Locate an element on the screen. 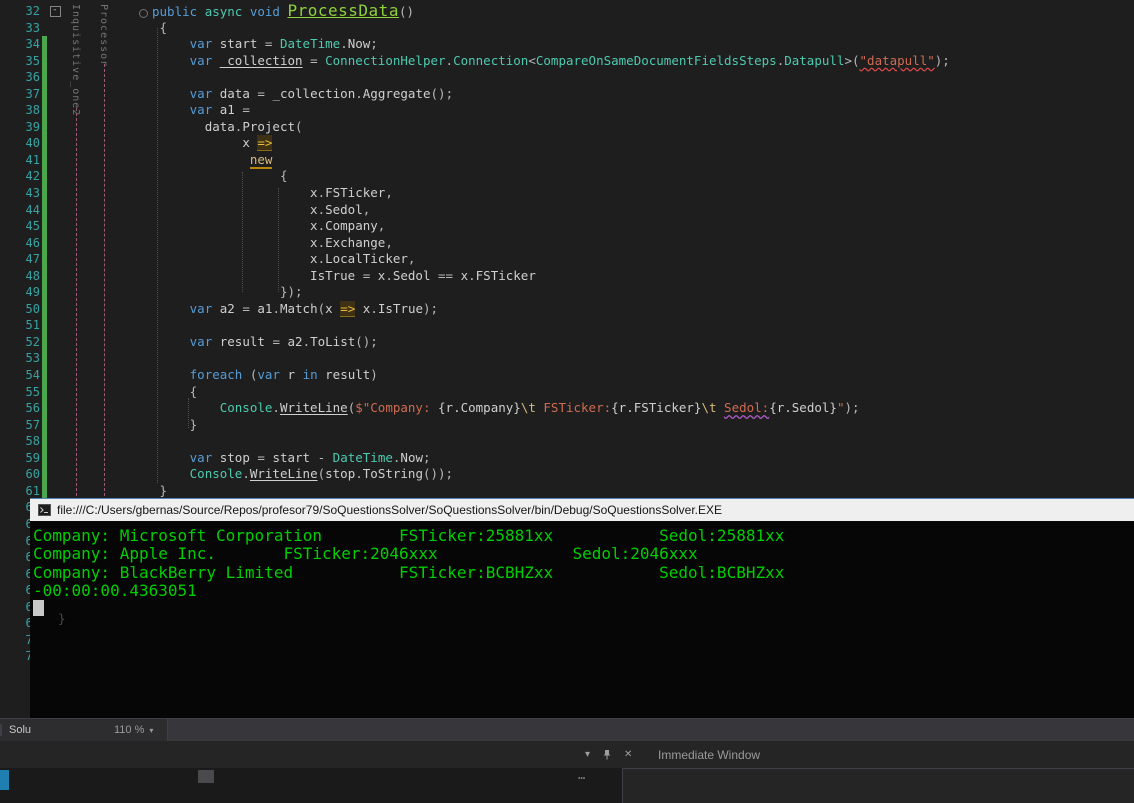 The image size is (1134, 803). collapse-toggle: - is located at coordinates (55, 11).